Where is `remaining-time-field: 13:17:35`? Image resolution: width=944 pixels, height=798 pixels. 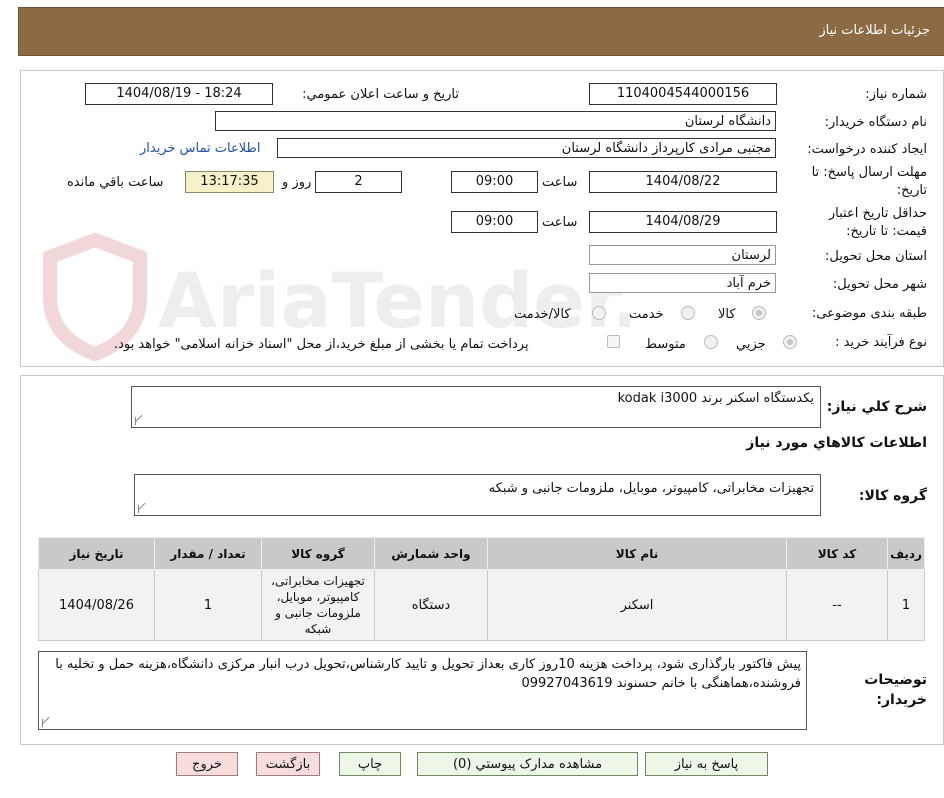
remaining-time-field: 13:17:35 is located at coordinates (229, 182).